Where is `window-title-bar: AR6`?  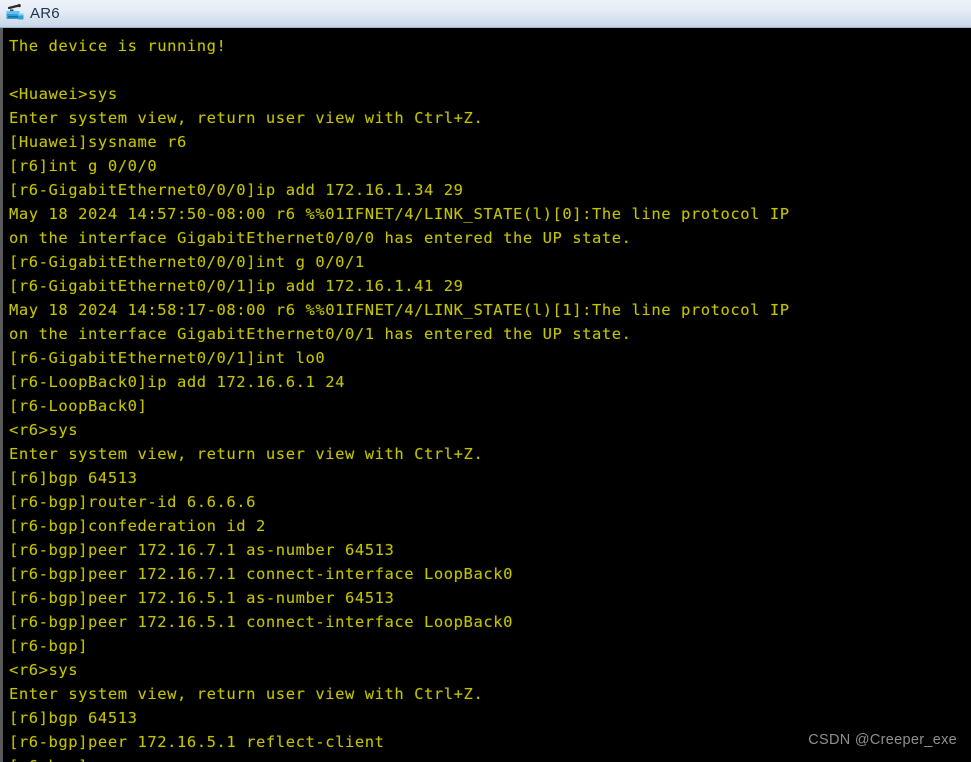 window-title-bar: AR6 is located at coordinates (485, 14).